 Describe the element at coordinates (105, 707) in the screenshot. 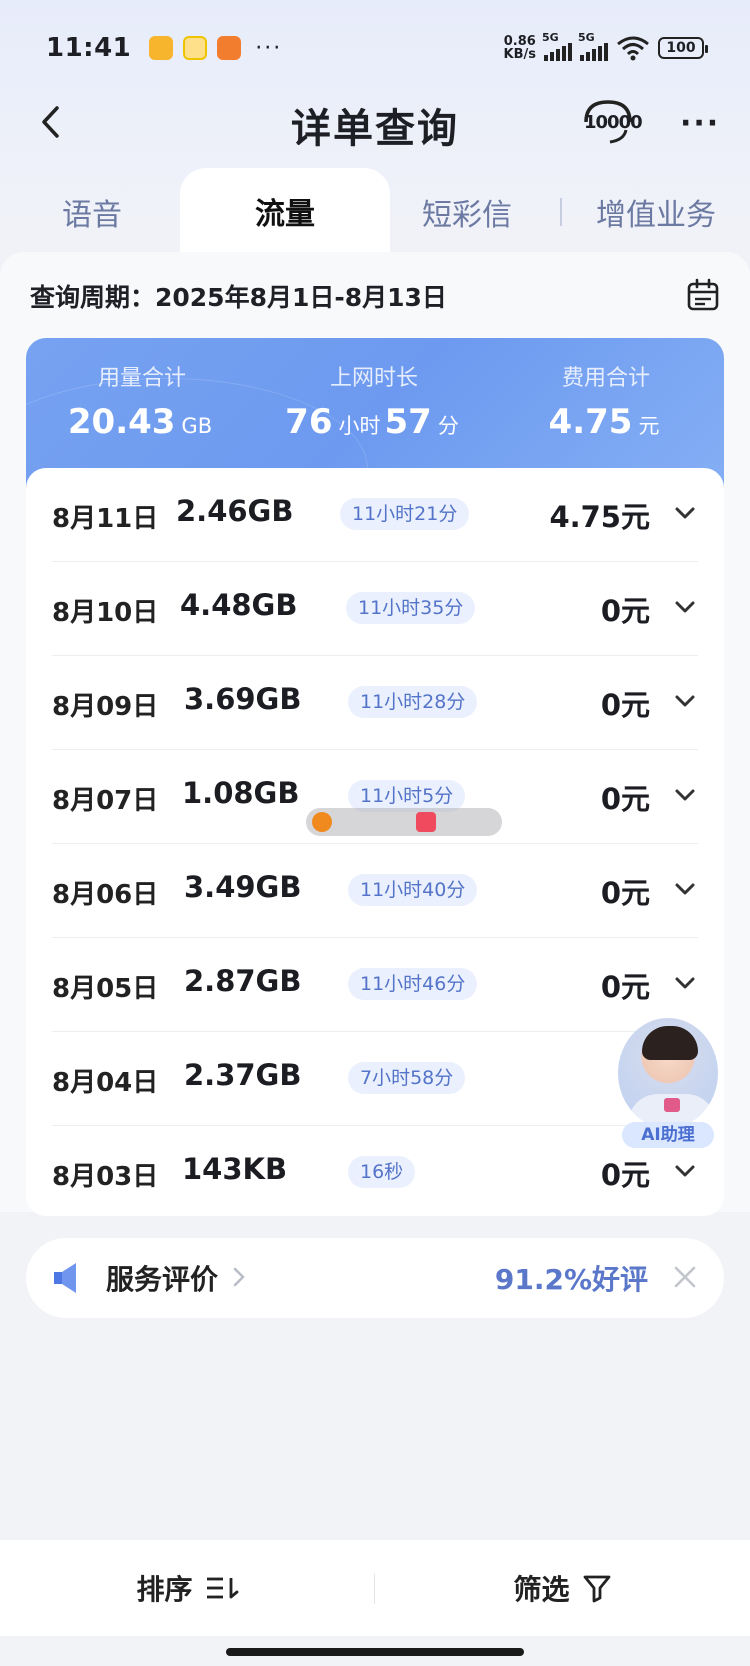

I see `record-date: 8月09日` at that location.